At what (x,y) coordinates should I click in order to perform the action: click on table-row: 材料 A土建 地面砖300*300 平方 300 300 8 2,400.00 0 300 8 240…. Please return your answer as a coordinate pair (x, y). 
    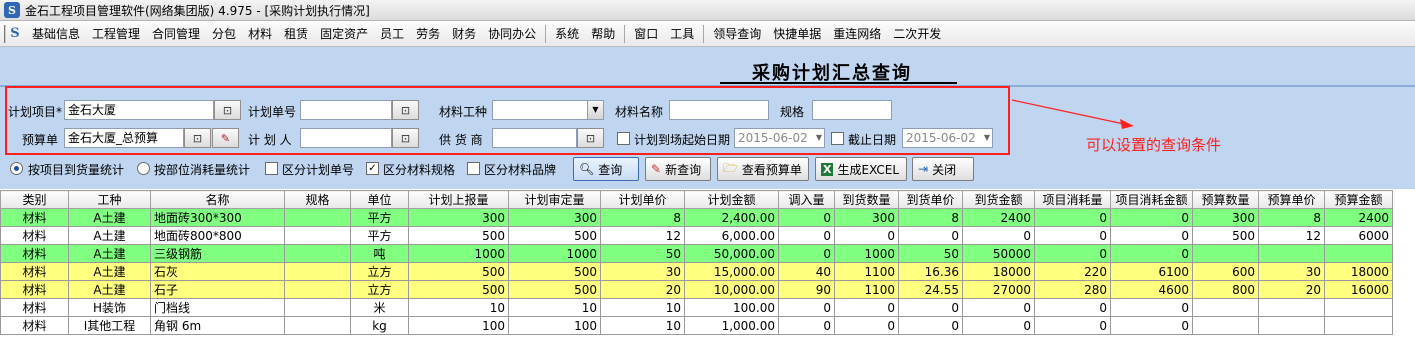
    Looking at the image, I should click on (696, 217).